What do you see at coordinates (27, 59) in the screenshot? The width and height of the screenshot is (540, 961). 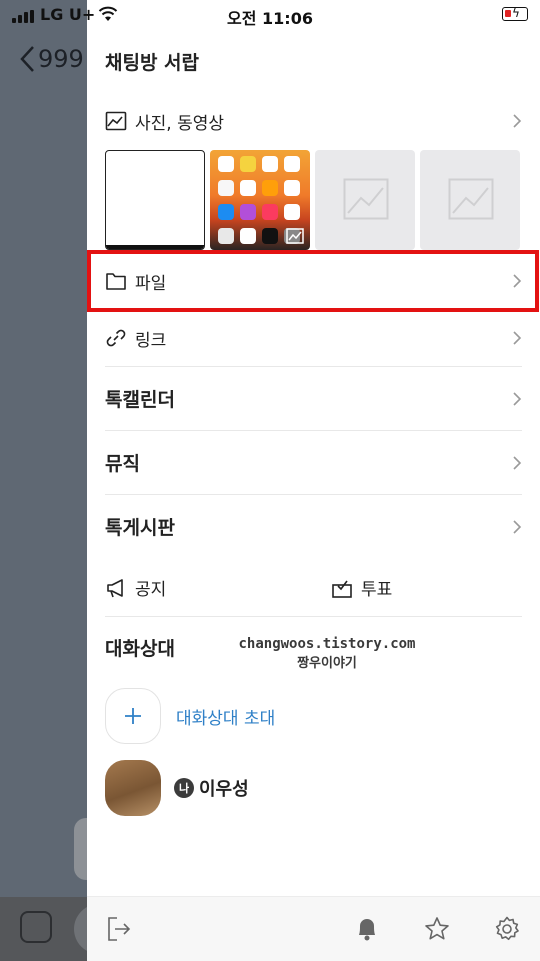 I see `chevron-left-icon` at bounding box center [27, 59].